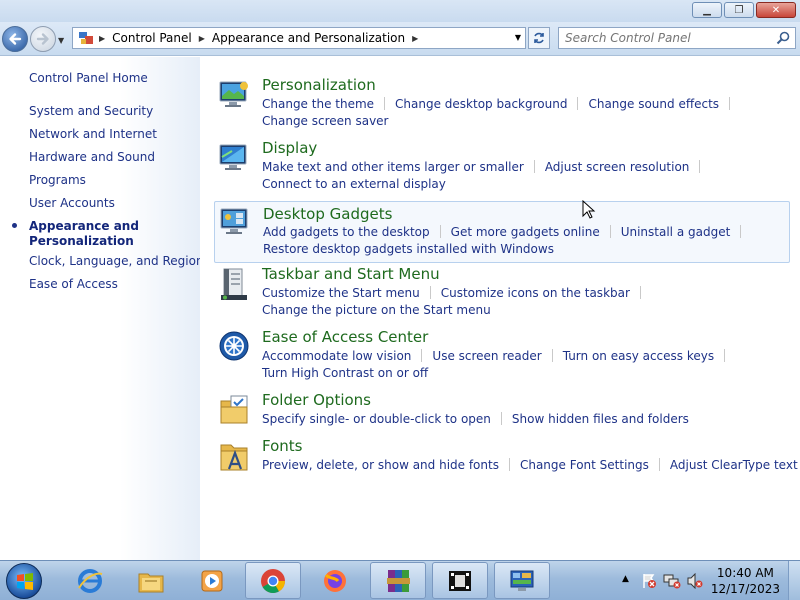 The height and width of the screenshot is (600, 800). Describe the element at coordinates (745, 589) in the screenshot. I see `clock-date: 12/17/2023` at that location.